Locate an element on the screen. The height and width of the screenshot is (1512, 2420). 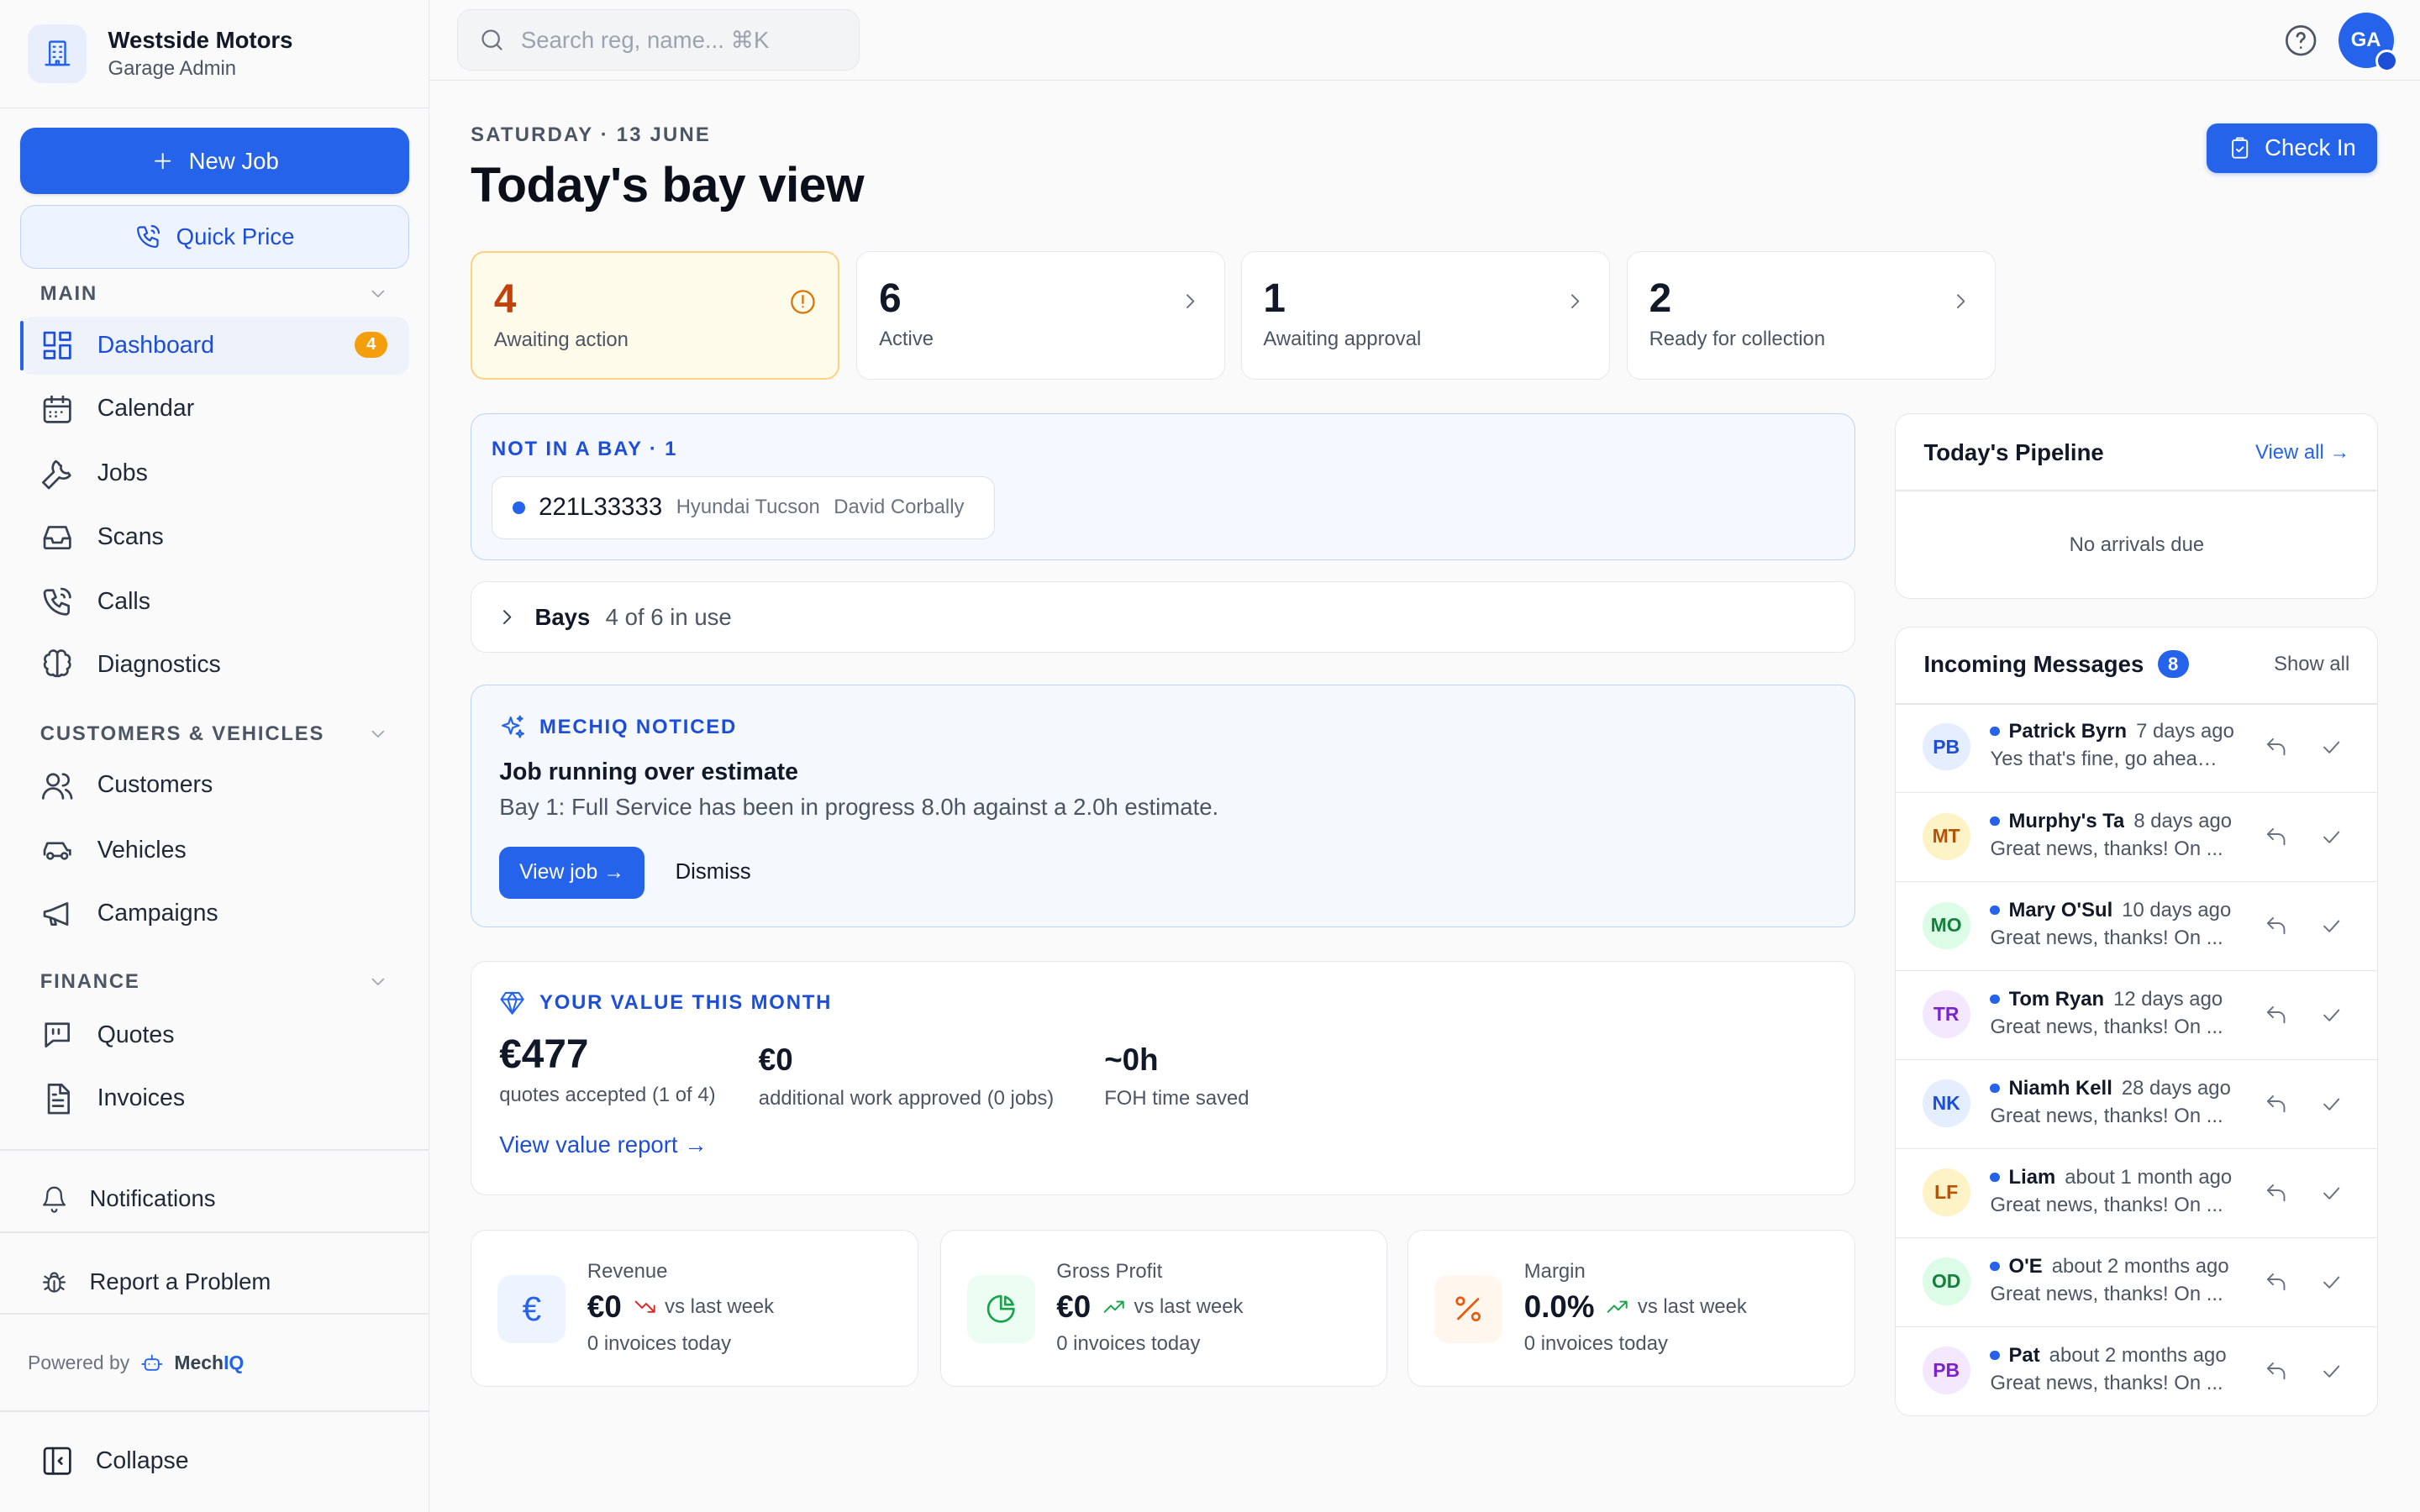
sidebar-item-label: Calls is located at coordinates (124, 601).